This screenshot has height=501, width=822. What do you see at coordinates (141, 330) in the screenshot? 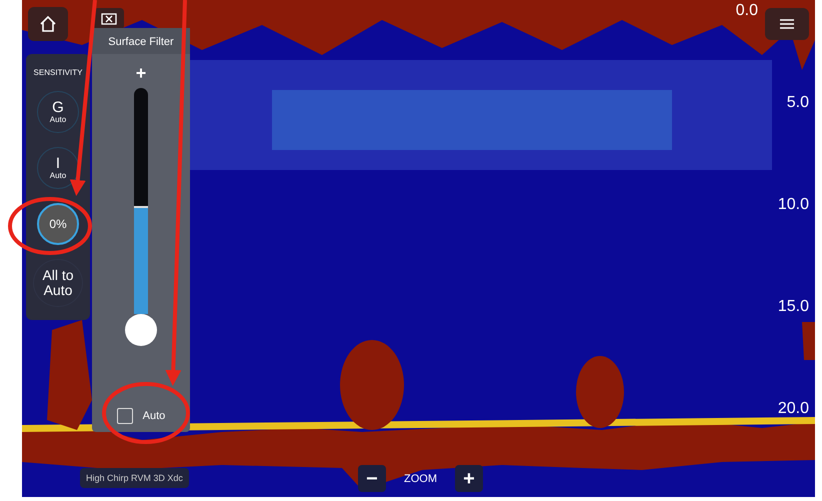
I see `slider-thumb` at bounding box center [141, 330].